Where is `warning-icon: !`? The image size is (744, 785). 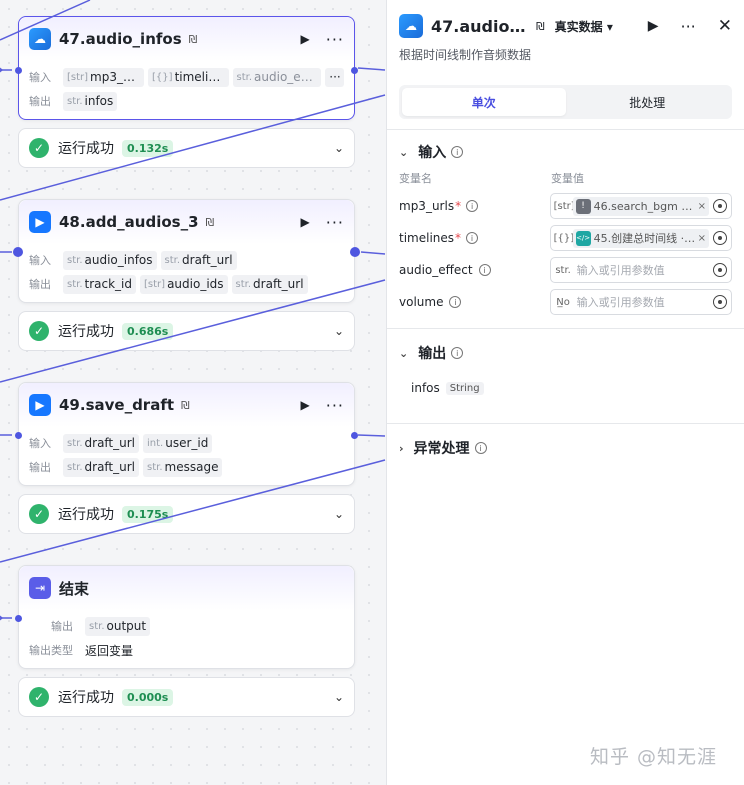
warning-icon: ! is located at coordinates (583, 206).